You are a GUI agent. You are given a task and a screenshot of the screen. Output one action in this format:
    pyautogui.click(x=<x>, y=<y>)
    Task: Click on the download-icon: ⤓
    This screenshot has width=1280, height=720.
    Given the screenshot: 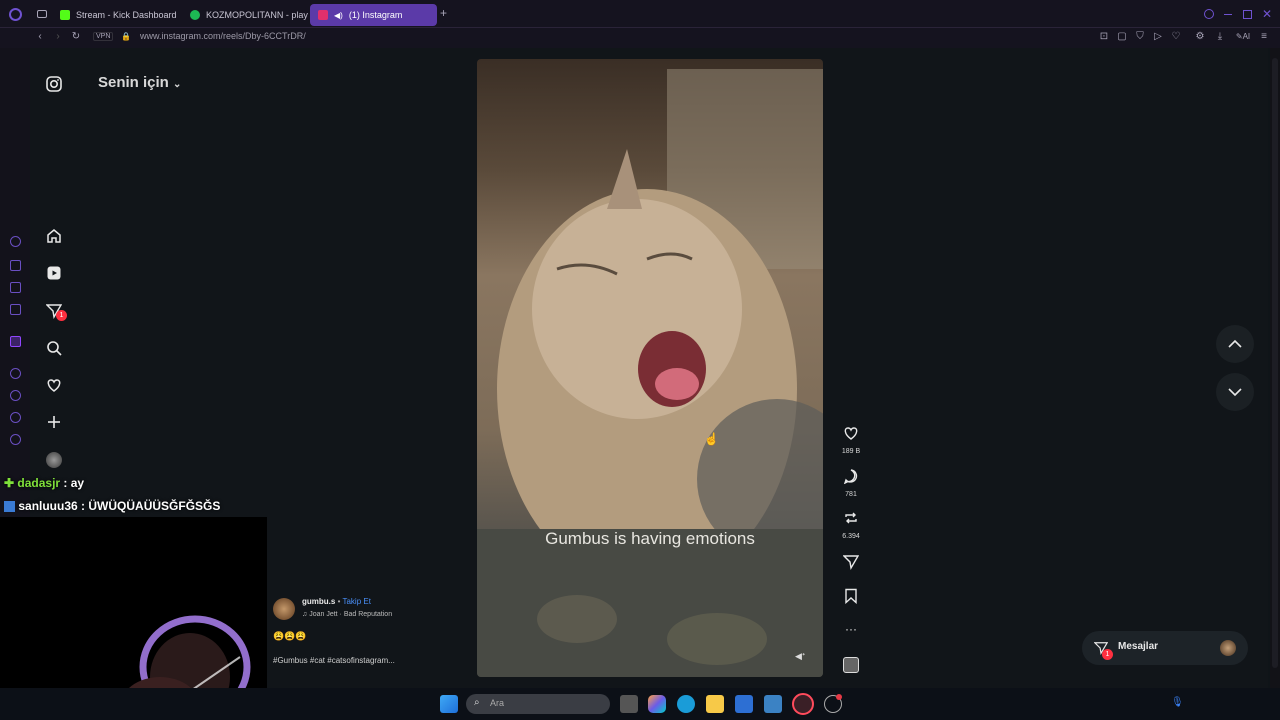 What is the action you would take?
    pyautogui.click(x=1220, y=37)
    